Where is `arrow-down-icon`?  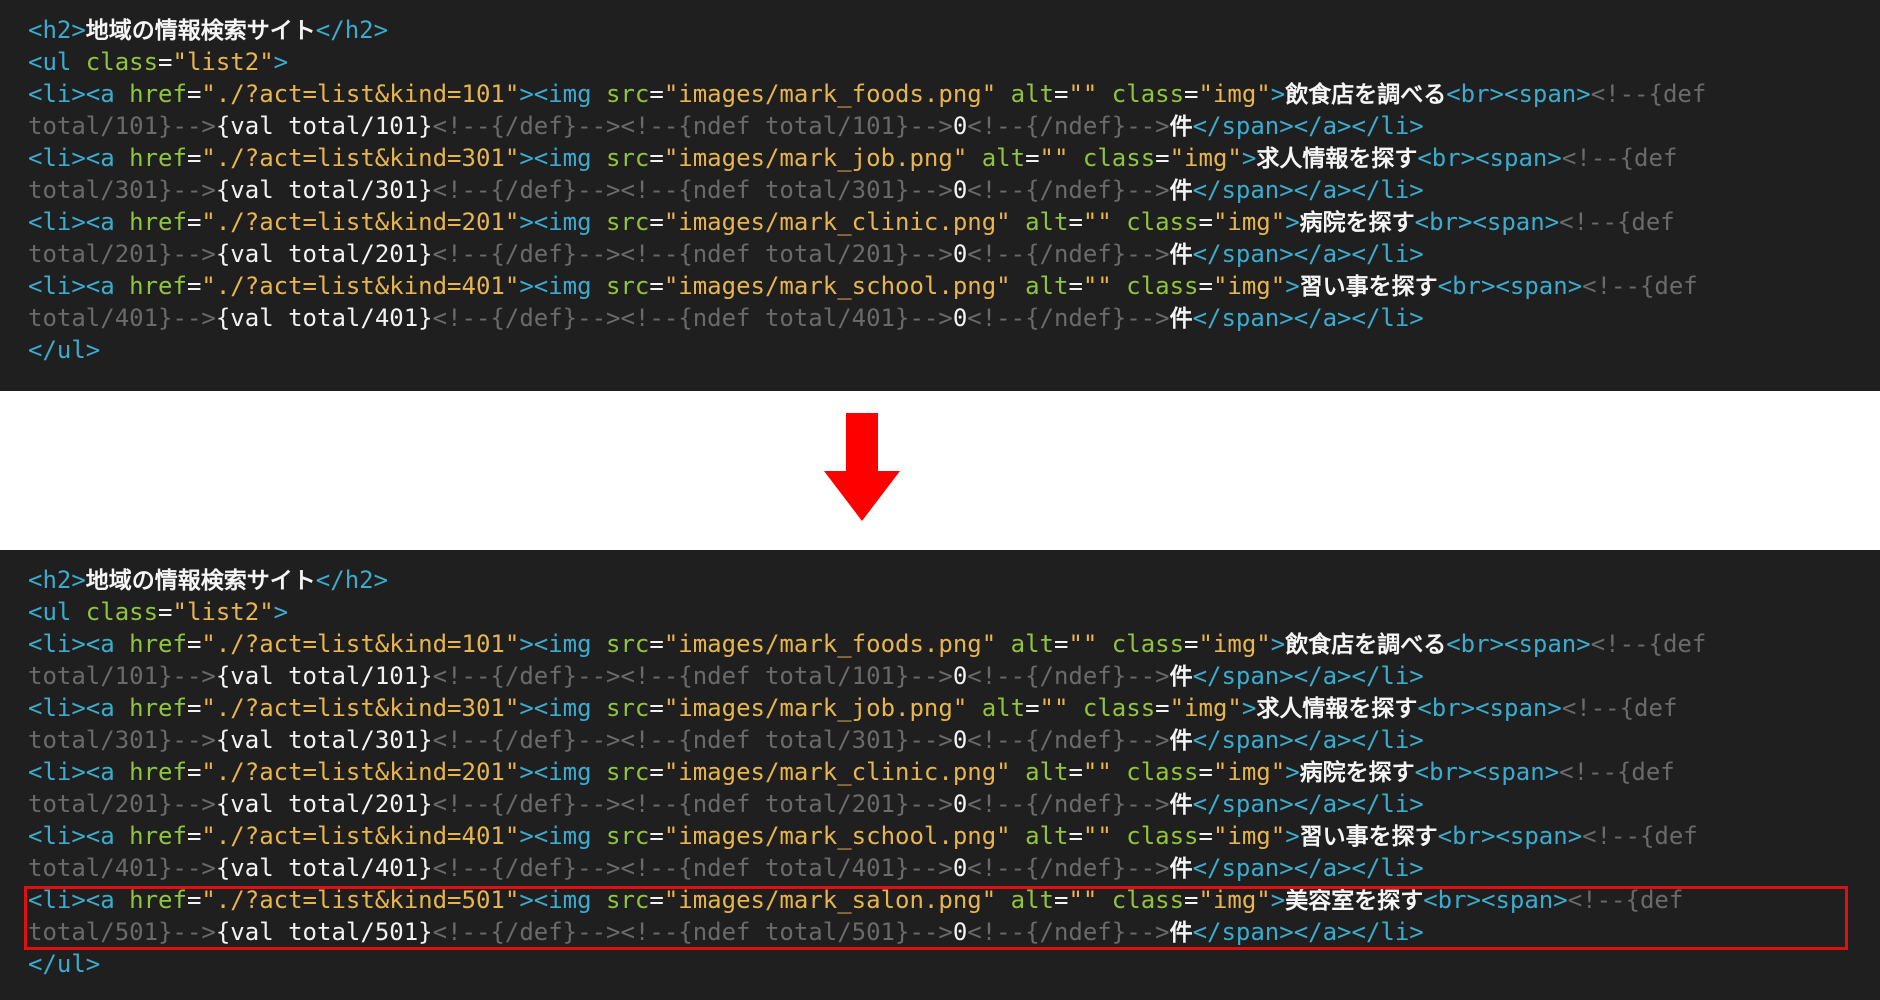 arrow-down-icon is located at coordinates (862, 467).